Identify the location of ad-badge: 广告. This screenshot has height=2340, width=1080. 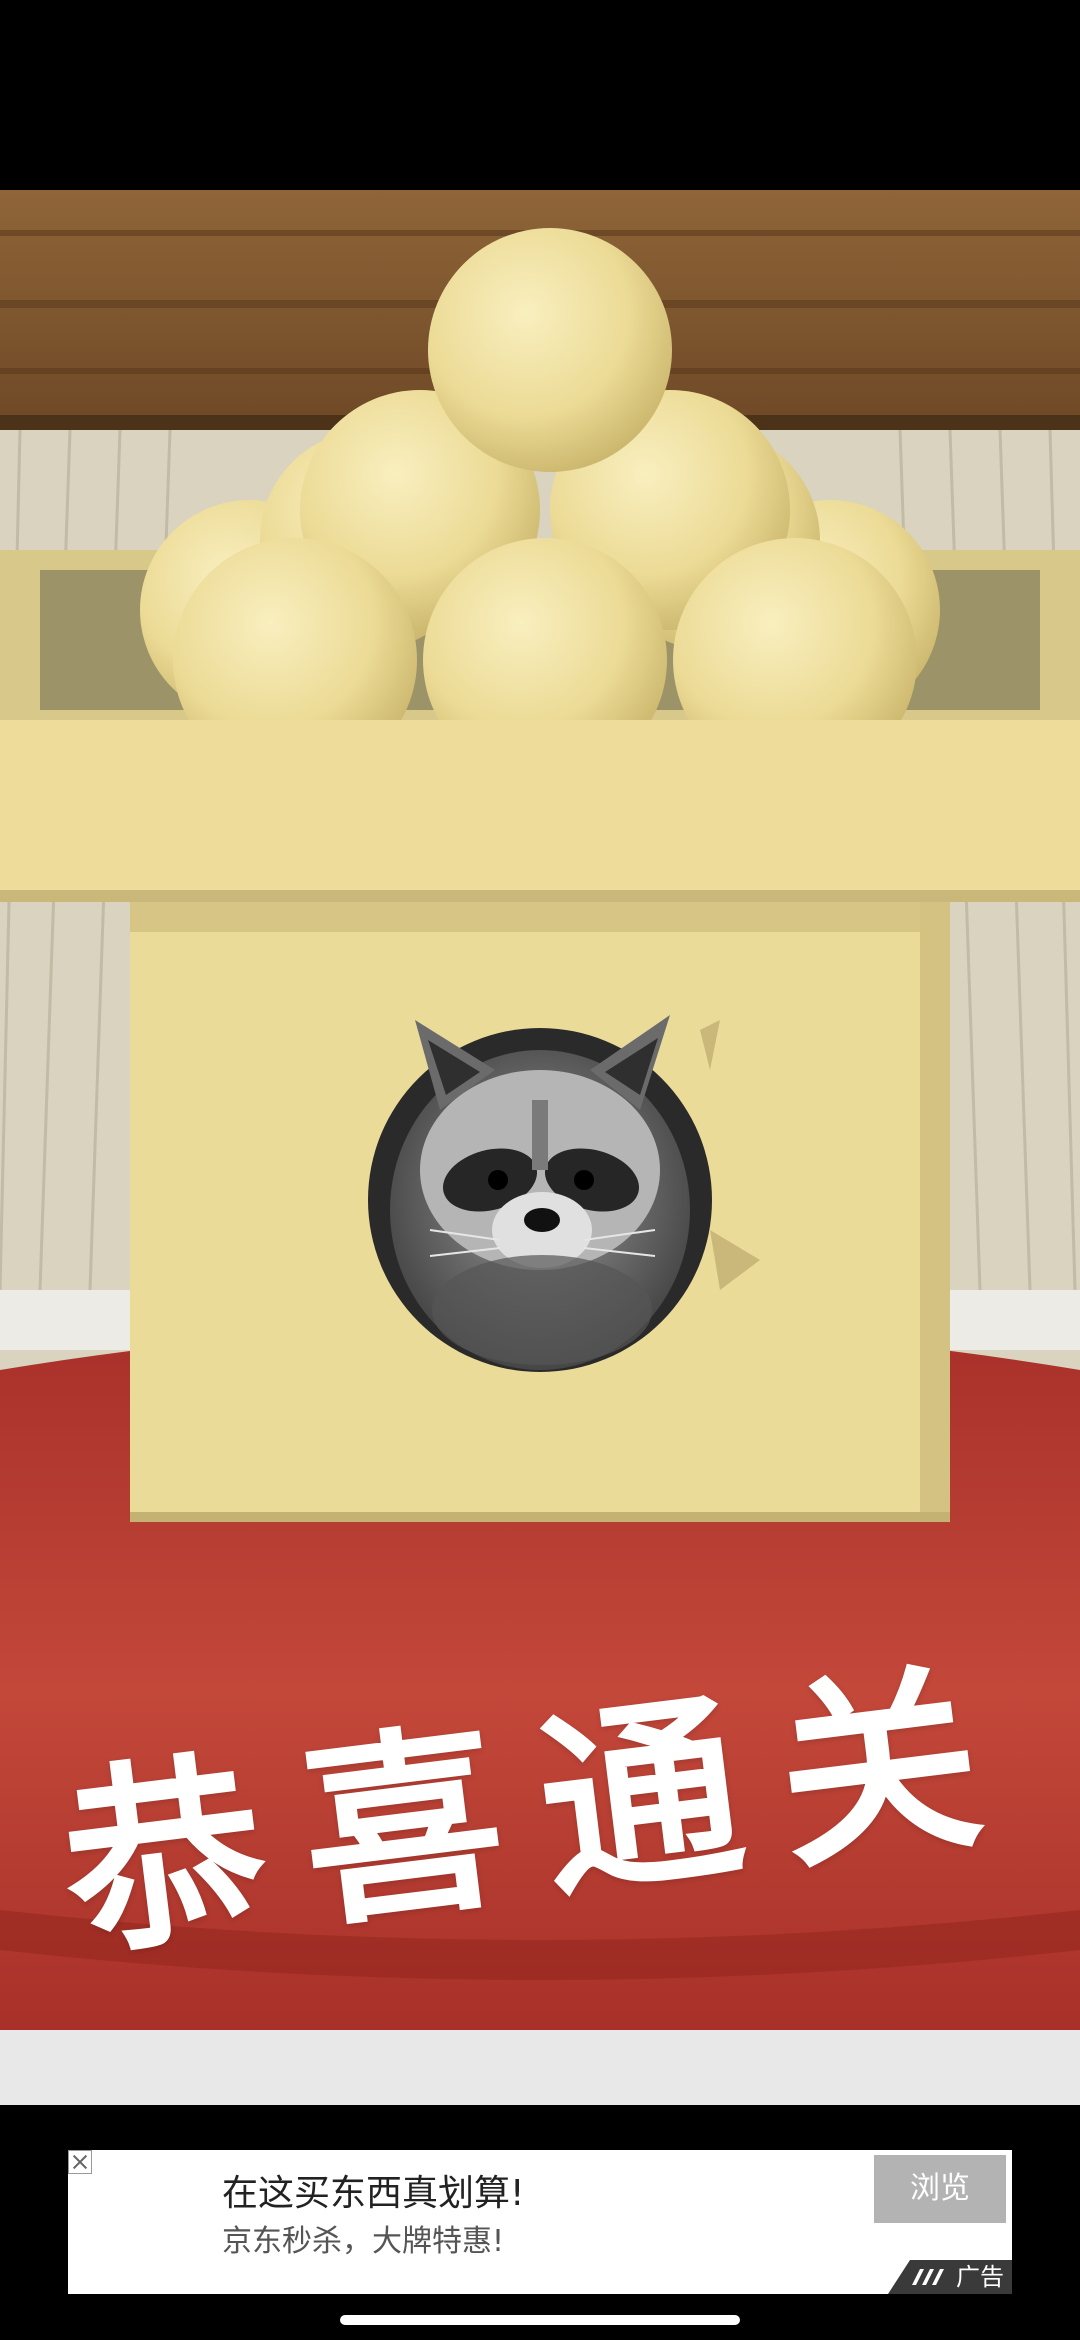
(950, 2277).